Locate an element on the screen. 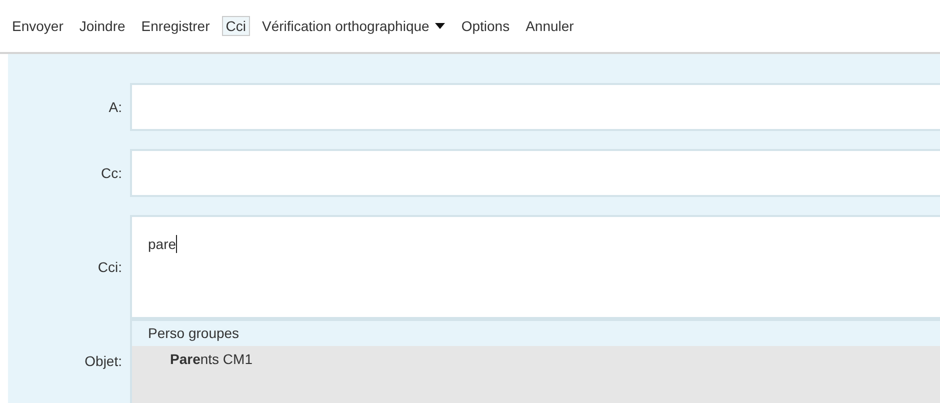 The height and width of the screenshot is (403, 940). toolbar-link: Joindre is located at coordinates (102, 26).